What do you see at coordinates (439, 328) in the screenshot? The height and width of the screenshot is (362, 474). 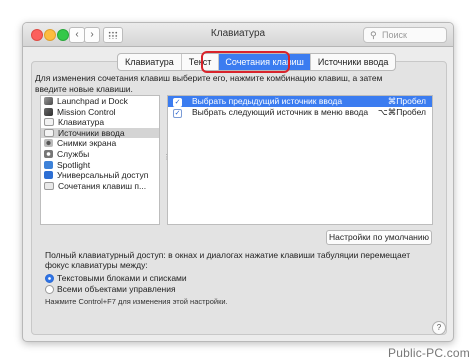 I see `help-button: ?` at bounding box center [439, 328].